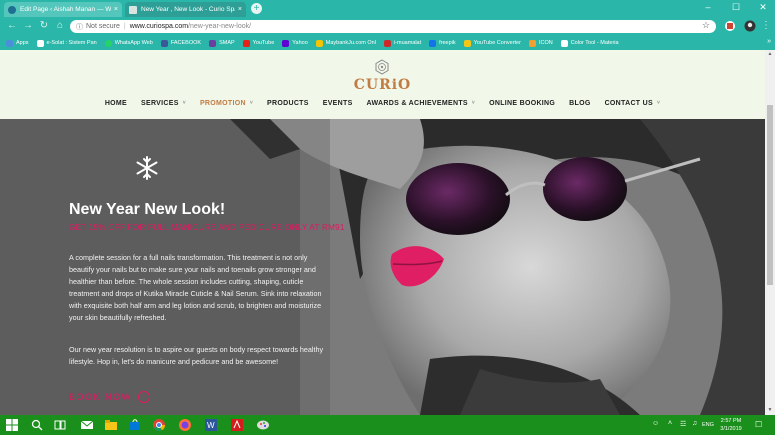 This screenshot has height=435, width=775. I want to click on nav-promotion: PROMOTION ˅, so click(226, 103).